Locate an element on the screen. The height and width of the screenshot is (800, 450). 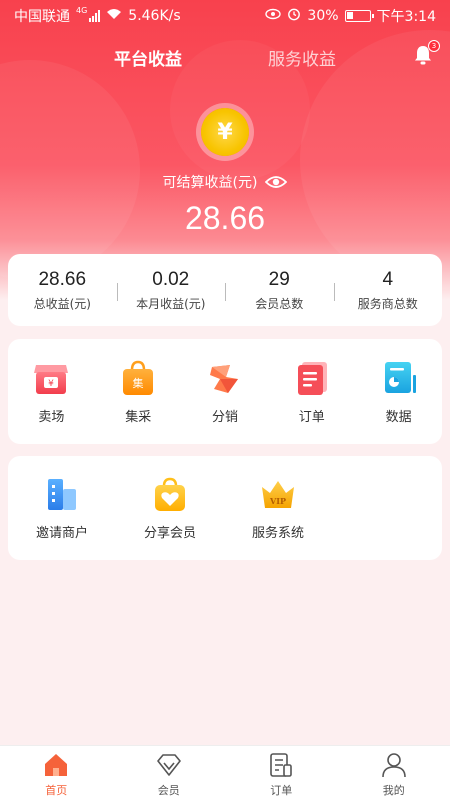
feature-data: 数据 is located at coordinates (398, 392).